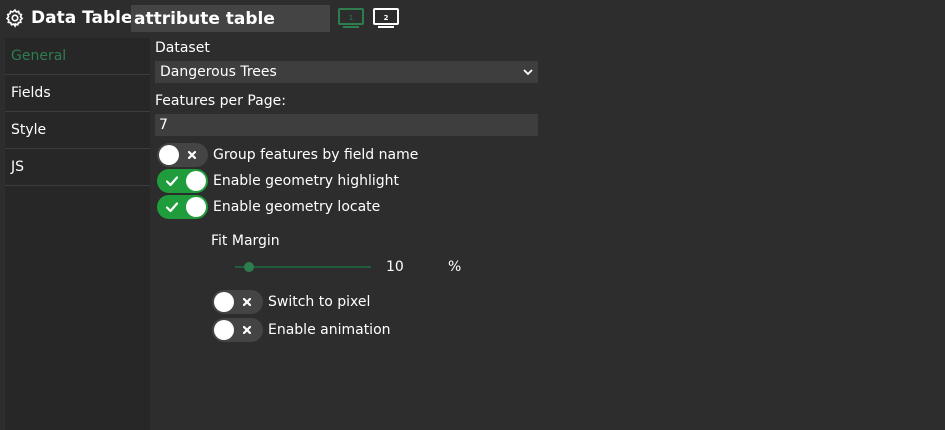 The image size is (945, 430). What do you see at coordinates (297, 207) in the screenshot?
I see `toggle-label: Enable geometry locate` at bounding box center [297, 207].